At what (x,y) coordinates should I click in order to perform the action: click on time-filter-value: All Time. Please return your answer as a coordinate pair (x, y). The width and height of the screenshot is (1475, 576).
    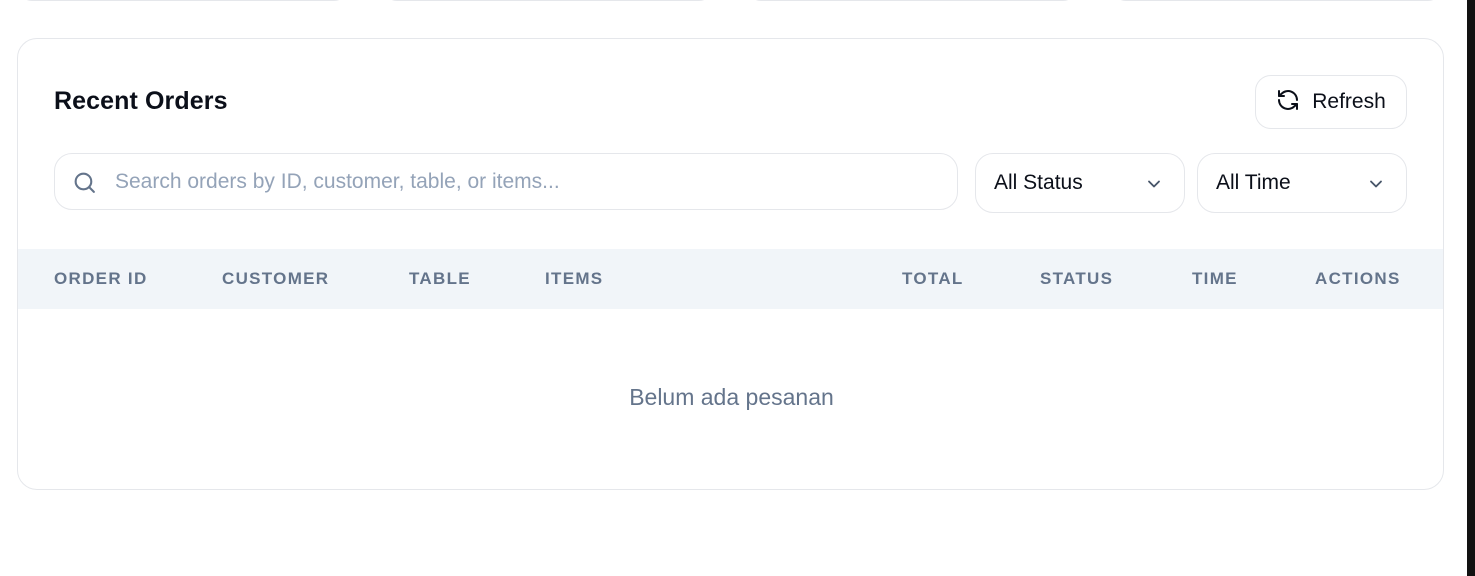
    Looking at the image, I should click on (1253, 182).